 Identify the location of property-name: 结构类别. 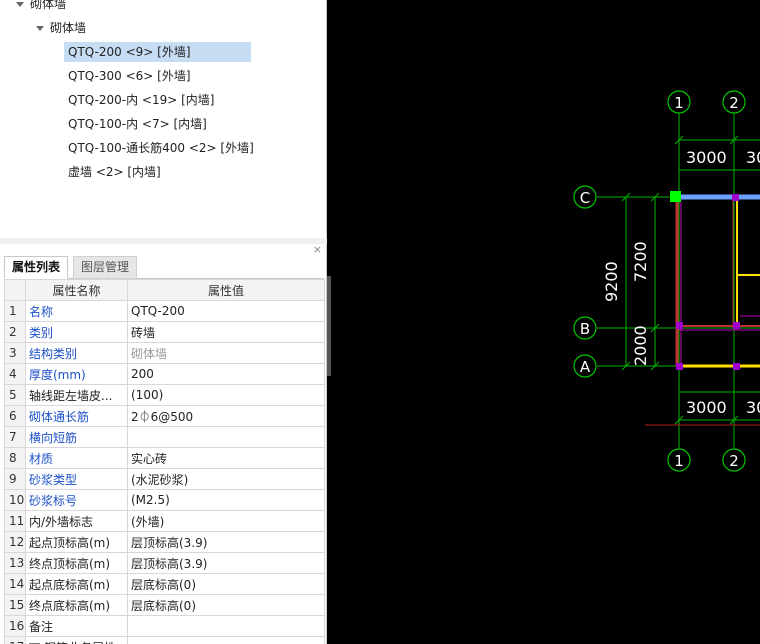
(76, 353).